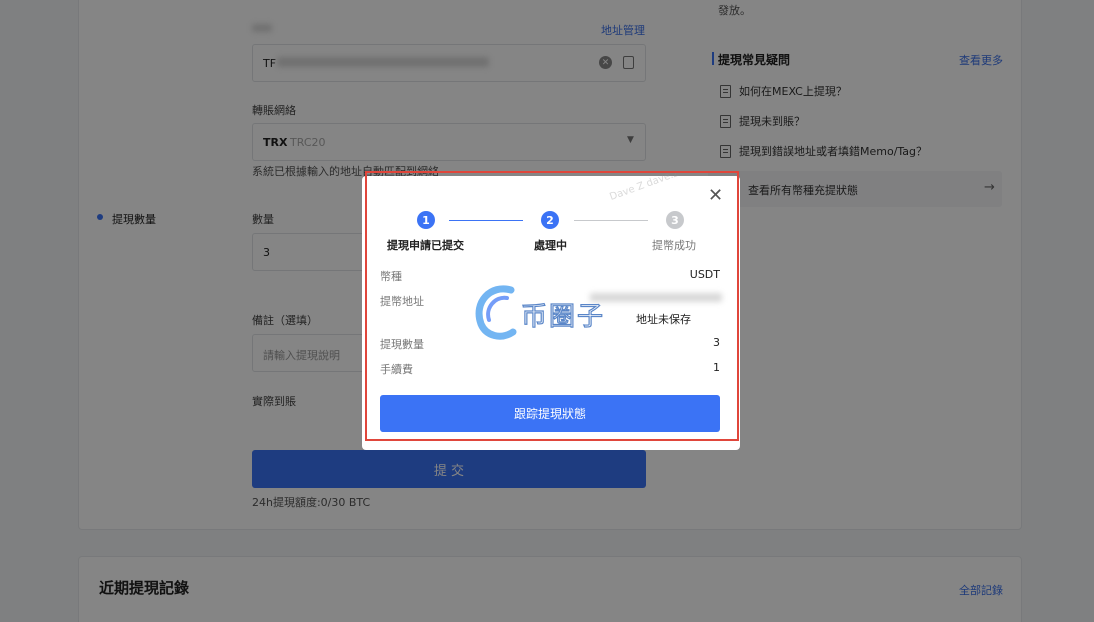  I want to click on amount-key: 提現數量, so click(402, 344).